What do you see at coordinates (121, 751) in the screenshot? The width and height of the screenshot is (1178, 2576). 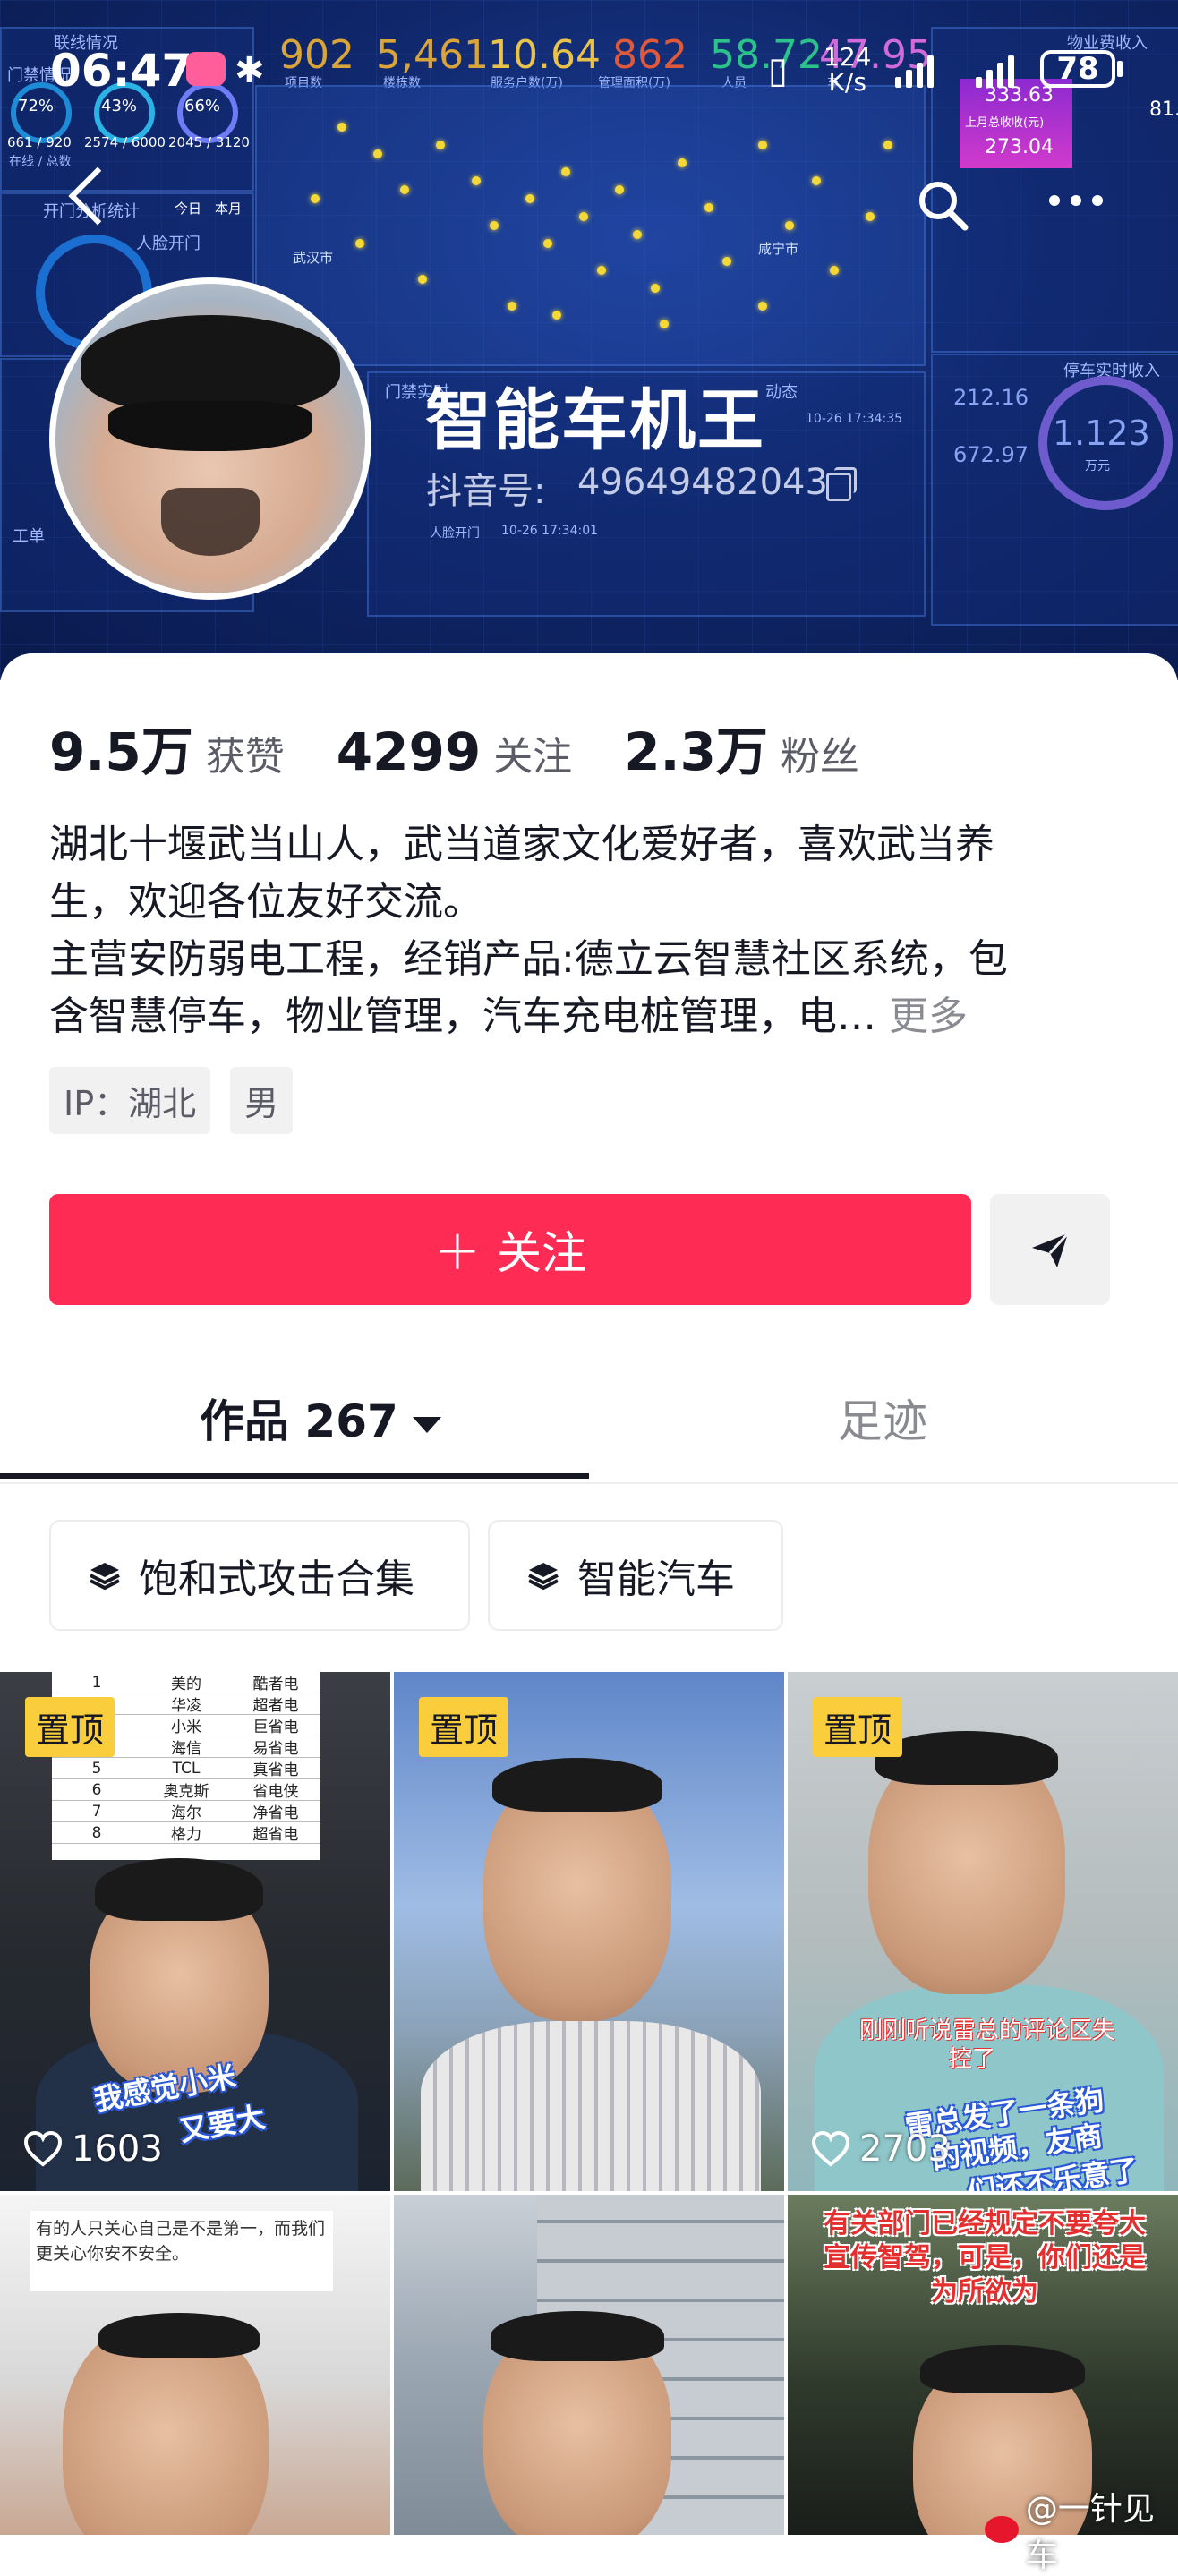 I see `likes-count: 9.5万` at bounding box center [121, 751].